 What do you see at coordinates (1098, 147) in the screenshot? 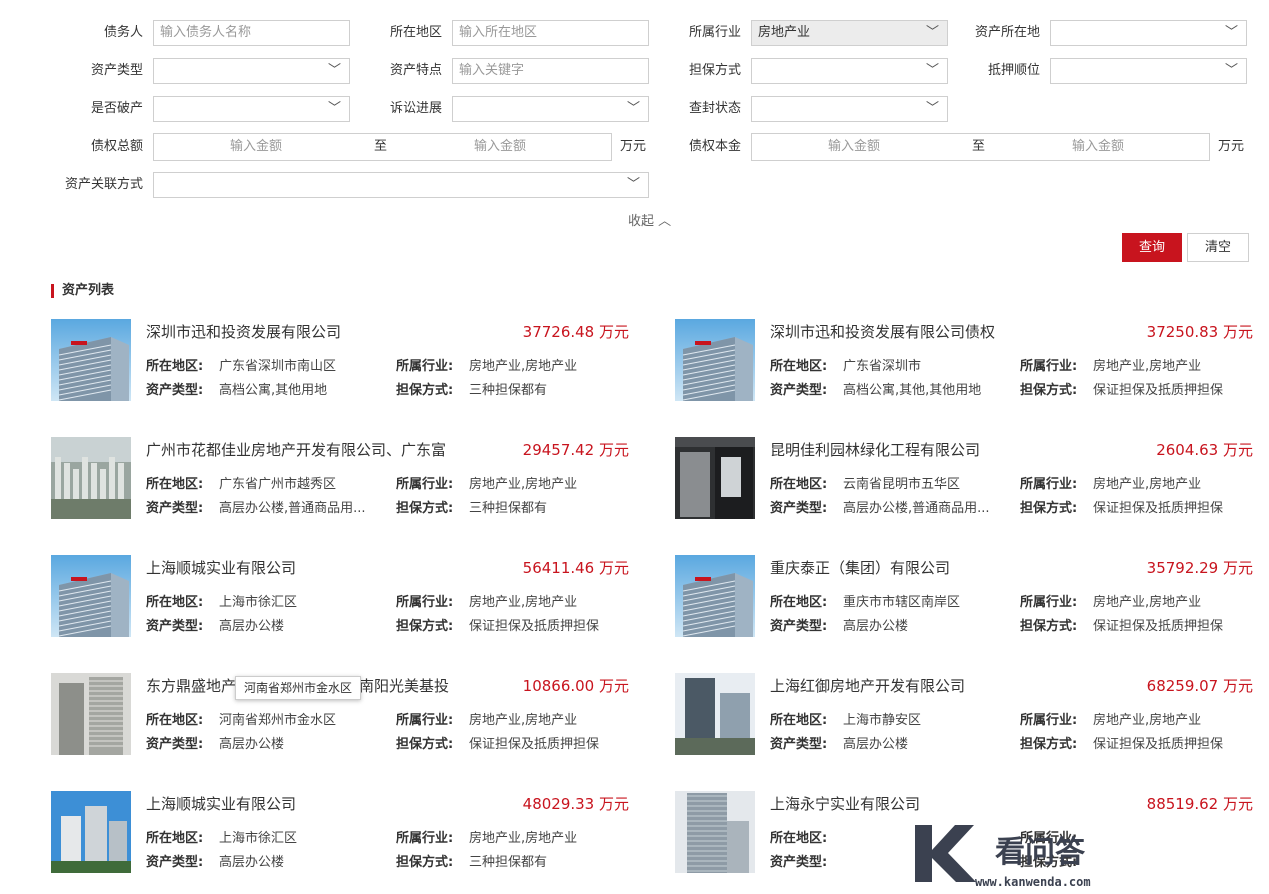
I see `principal-to-input: 输入金额` at bounding box center [1098, 147].